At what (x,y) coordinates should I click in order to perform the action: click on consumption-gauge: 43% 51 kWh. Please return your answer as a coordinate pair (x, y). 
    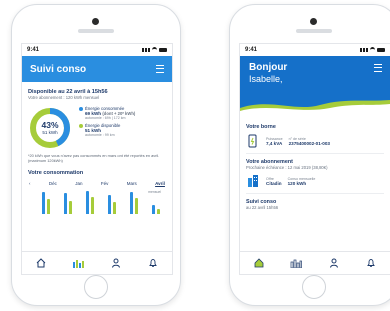
    Looking at the image, I should click on (50, 128).